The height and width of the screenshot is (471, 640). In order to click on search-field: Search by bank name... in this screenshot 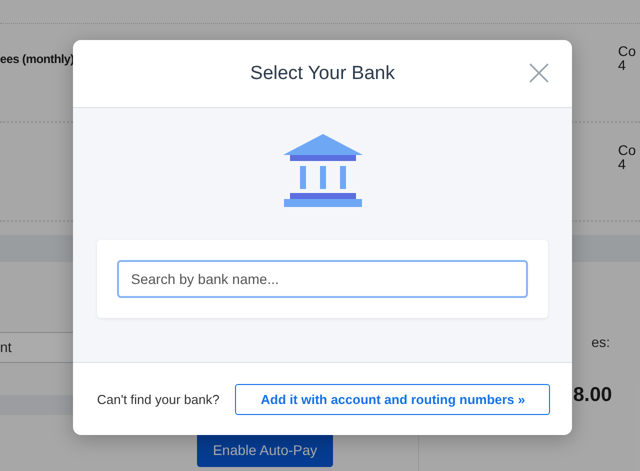, I will do `click(322, 279)`.